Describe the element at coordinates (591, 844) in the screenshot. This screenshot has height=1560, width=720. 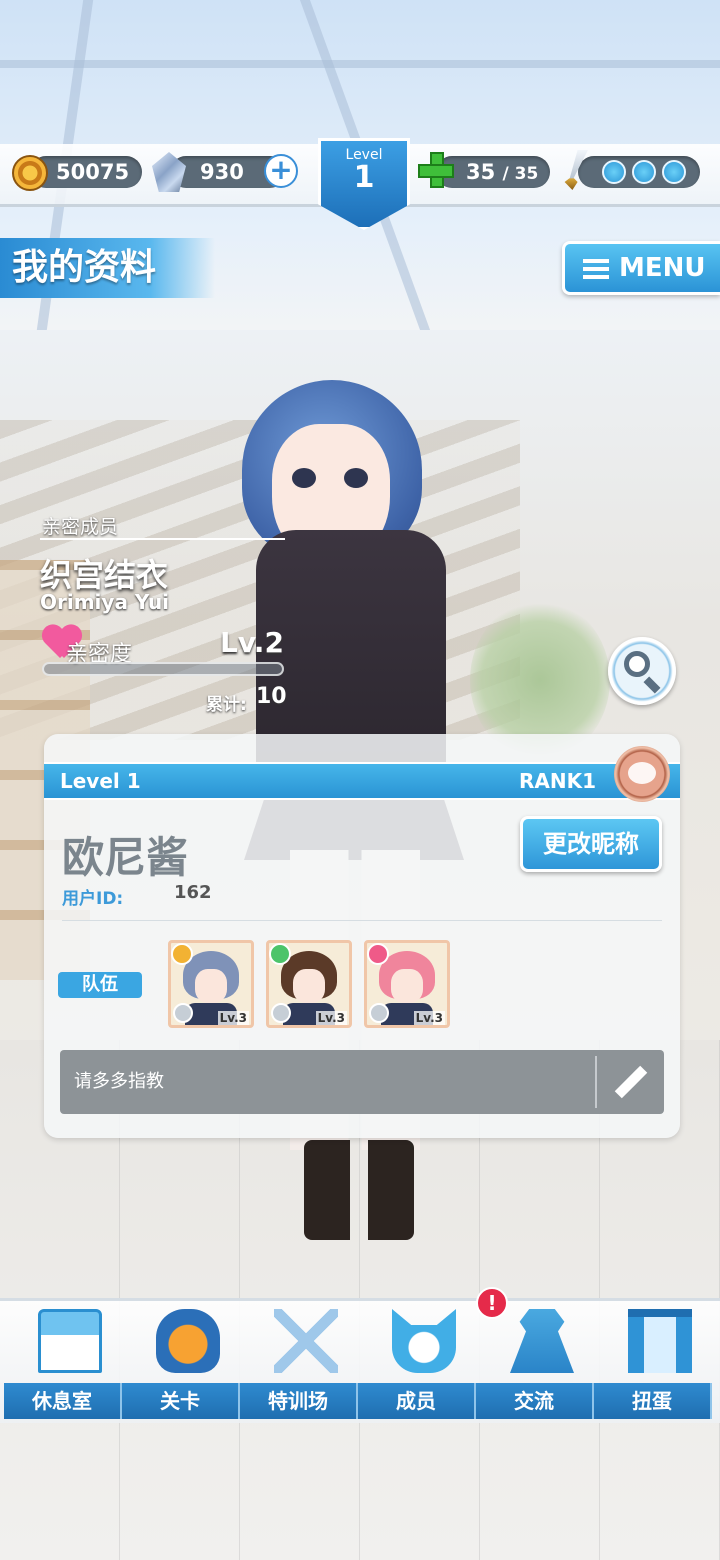
I see `change-nickname-button: 更改昵称` at that location.